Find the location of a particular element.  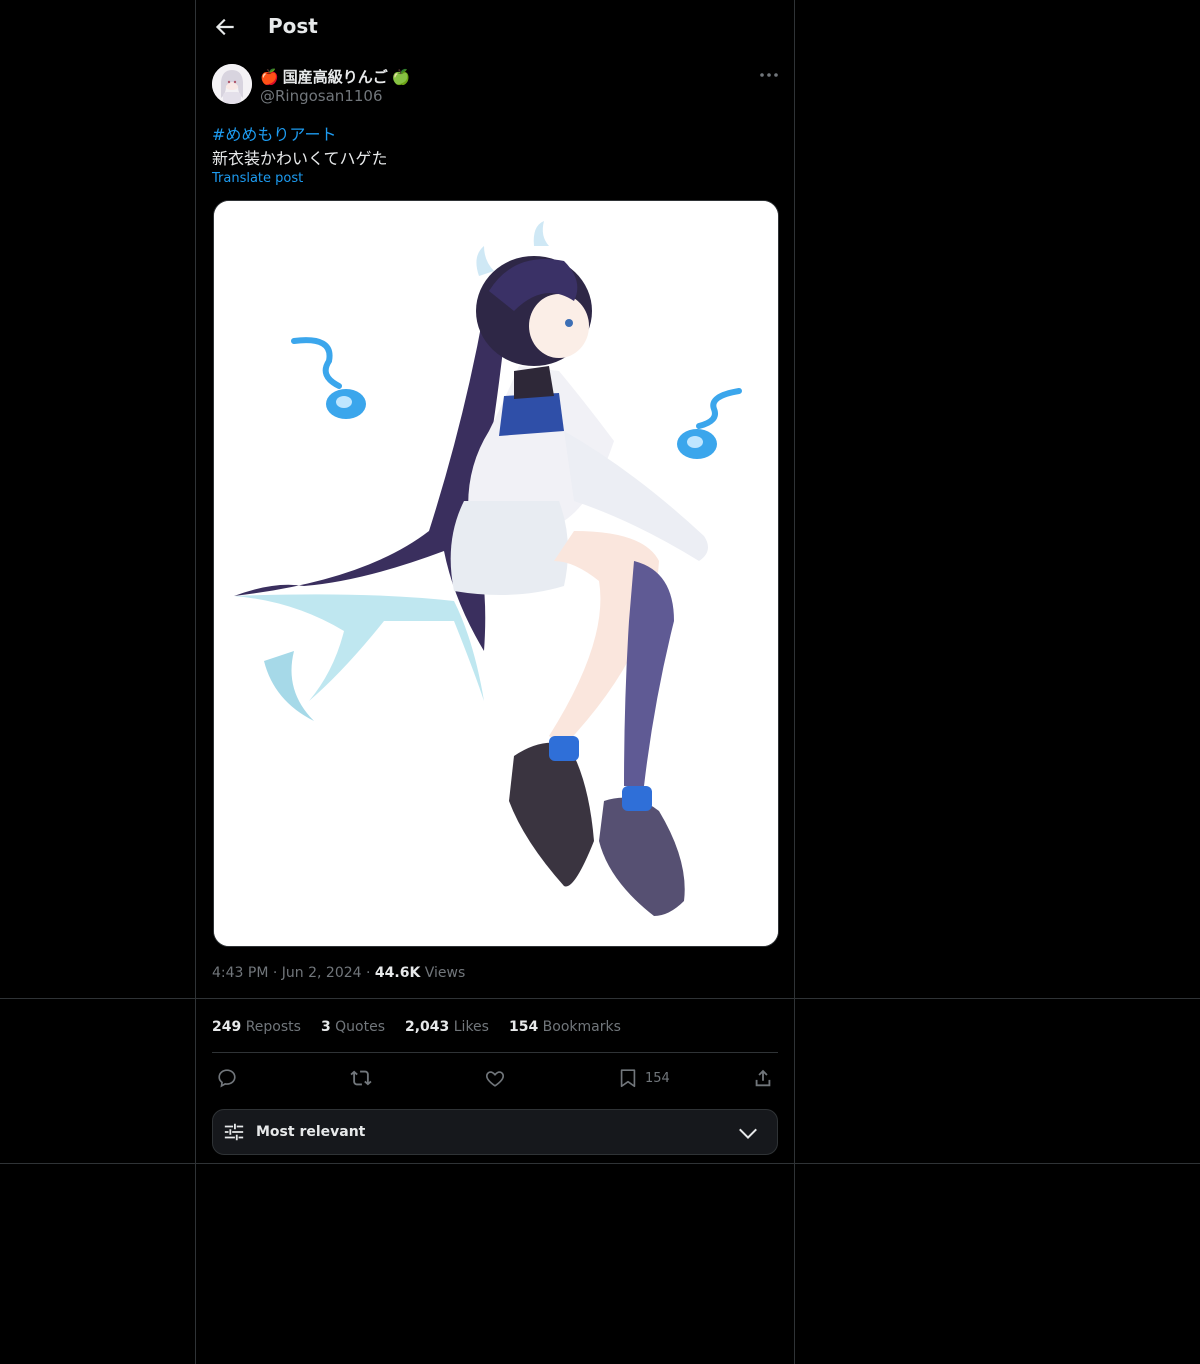

quotes-count: 3 is located at coordinates (325, 1027).